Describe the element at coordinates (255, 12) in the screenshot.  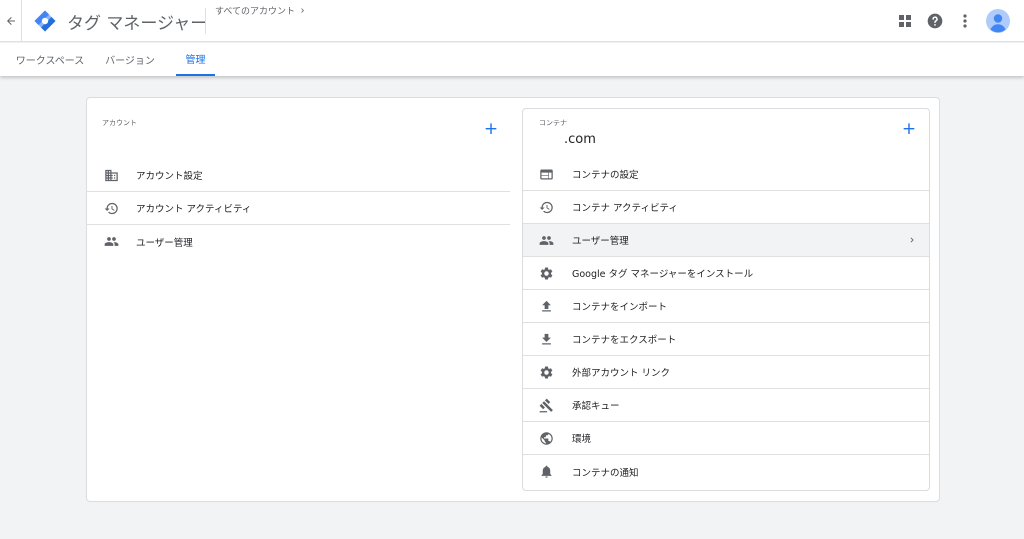
I see `breadcrumb-label: すべてのアカウント` at that location.